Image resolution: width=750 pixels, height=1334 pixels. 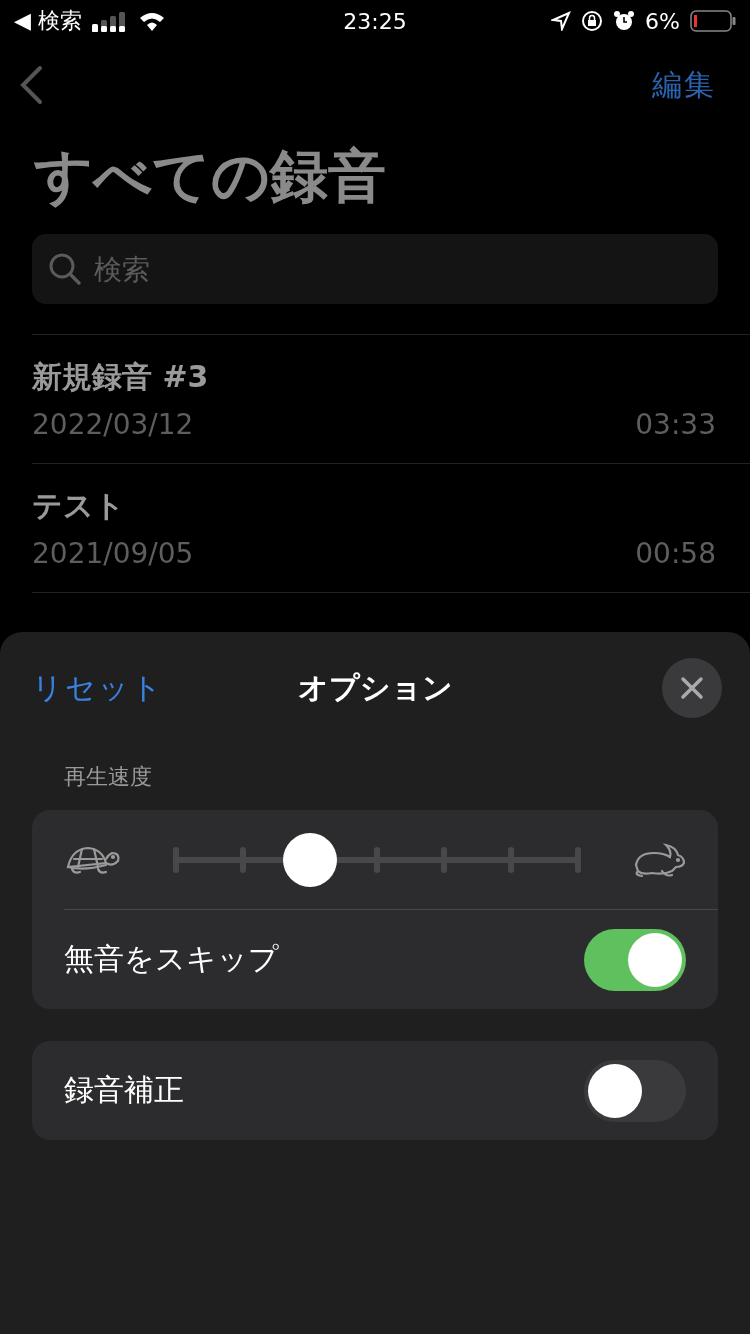 What do you see at coordinates (675, 553) in the screenshot?
I see `recording-duration: 00:58` at bounding box center [675, 553].